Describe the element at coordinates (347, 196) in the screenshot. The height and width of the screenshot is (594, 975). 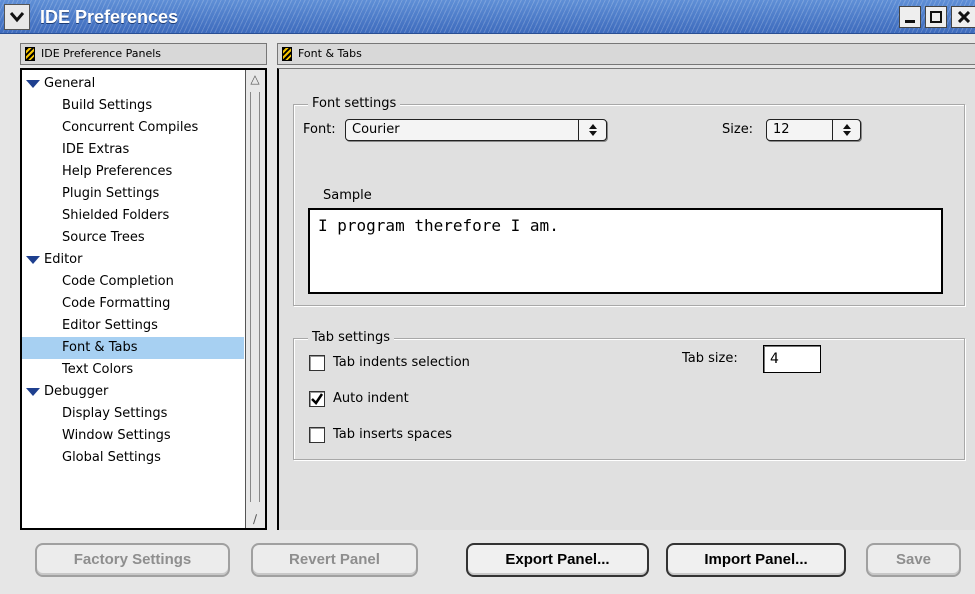
I see `sample-group-label: Sample` at that location.